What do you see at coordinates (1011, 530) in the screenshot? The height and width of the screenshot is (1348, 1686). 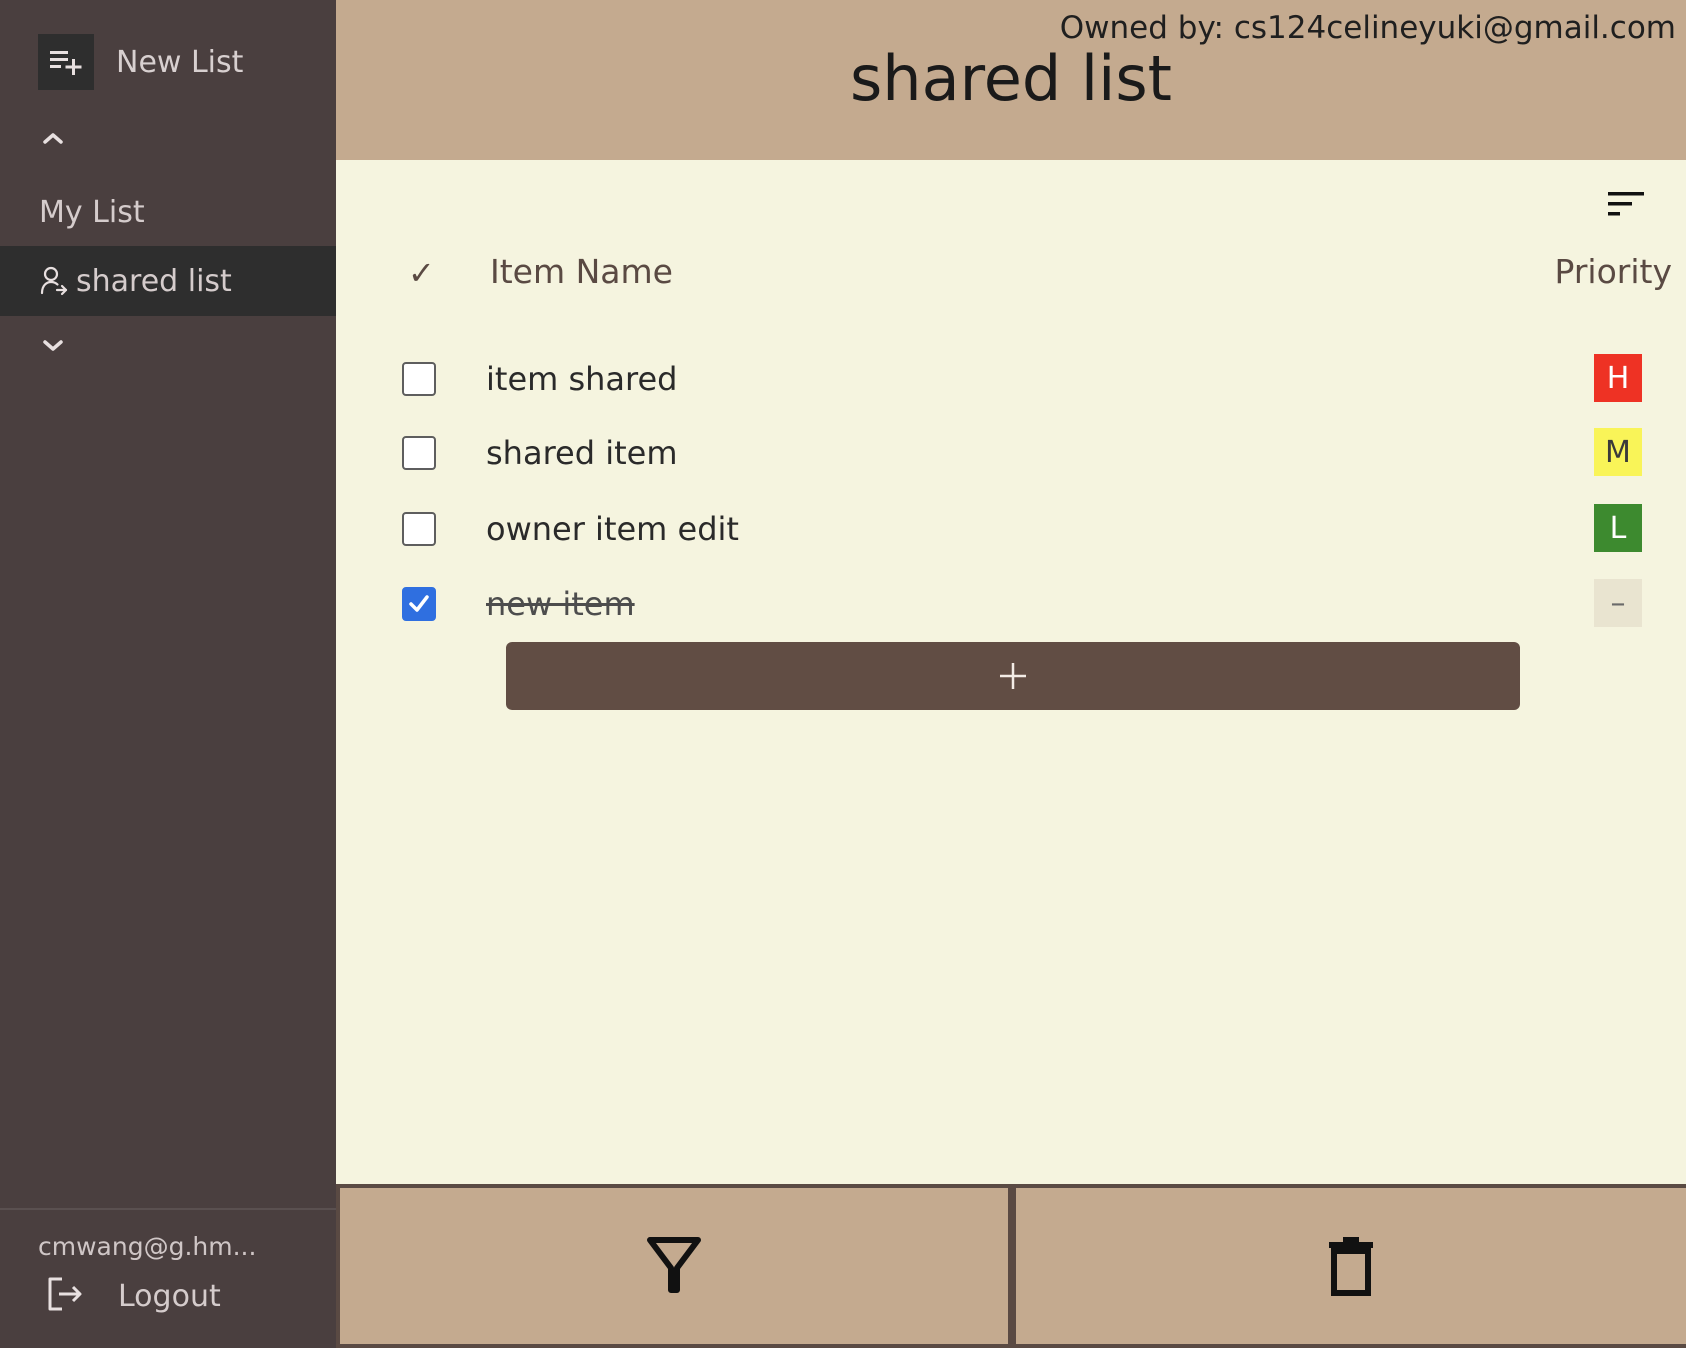 I see `list-item: owner item edit L` at bounding box center [1011, 530].